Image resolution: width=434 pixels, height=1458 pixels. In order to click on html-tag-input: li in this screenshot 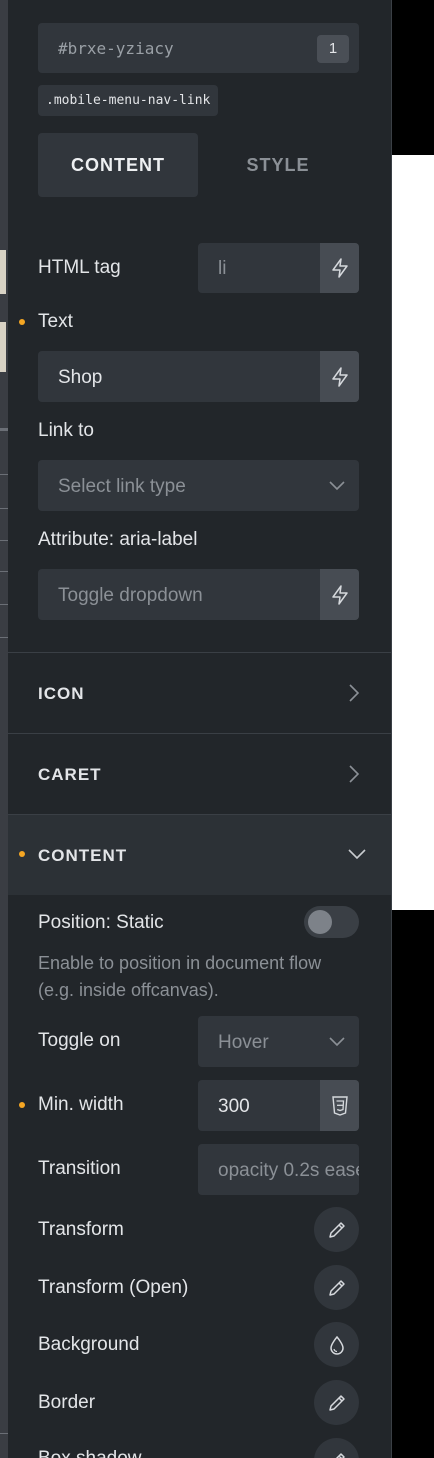, I will do `click(278, 268)`.